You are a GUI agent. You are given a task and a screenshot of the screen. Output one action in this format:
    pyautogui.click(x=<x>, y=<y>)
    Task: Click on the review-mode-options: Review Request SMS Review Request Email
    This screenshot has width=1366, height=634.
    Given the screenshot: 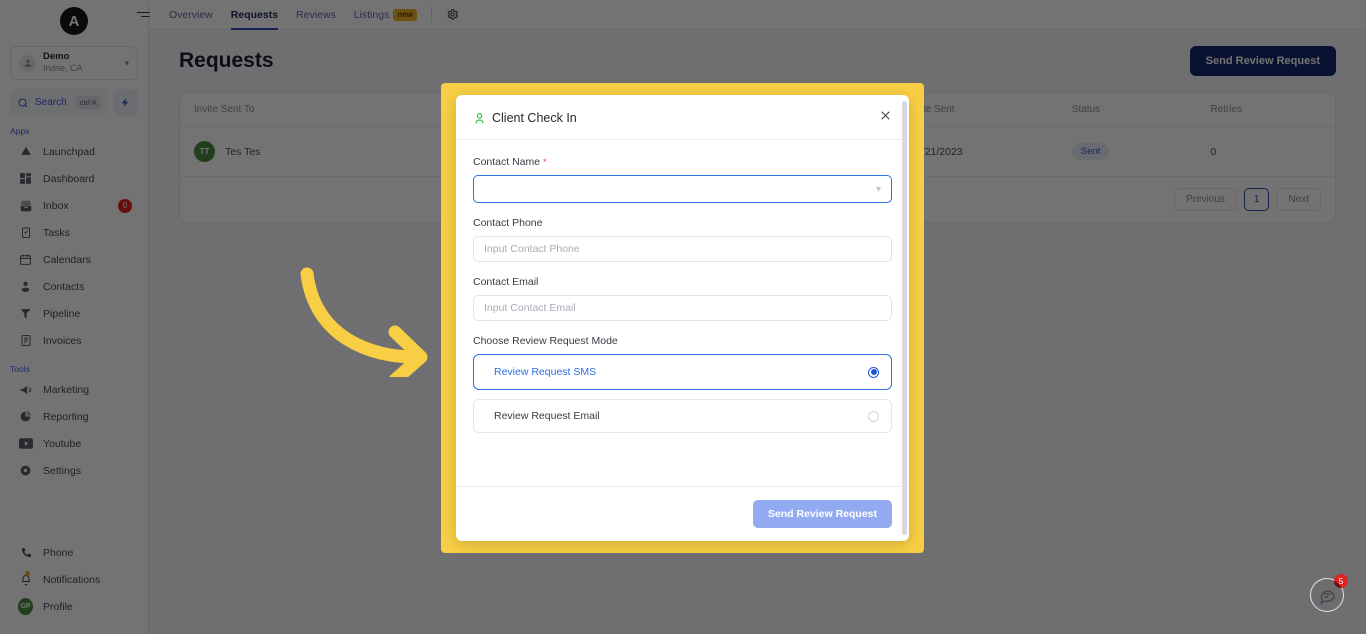 What is the action you would take?
    pyautogui.click(x=682, y=393)
    